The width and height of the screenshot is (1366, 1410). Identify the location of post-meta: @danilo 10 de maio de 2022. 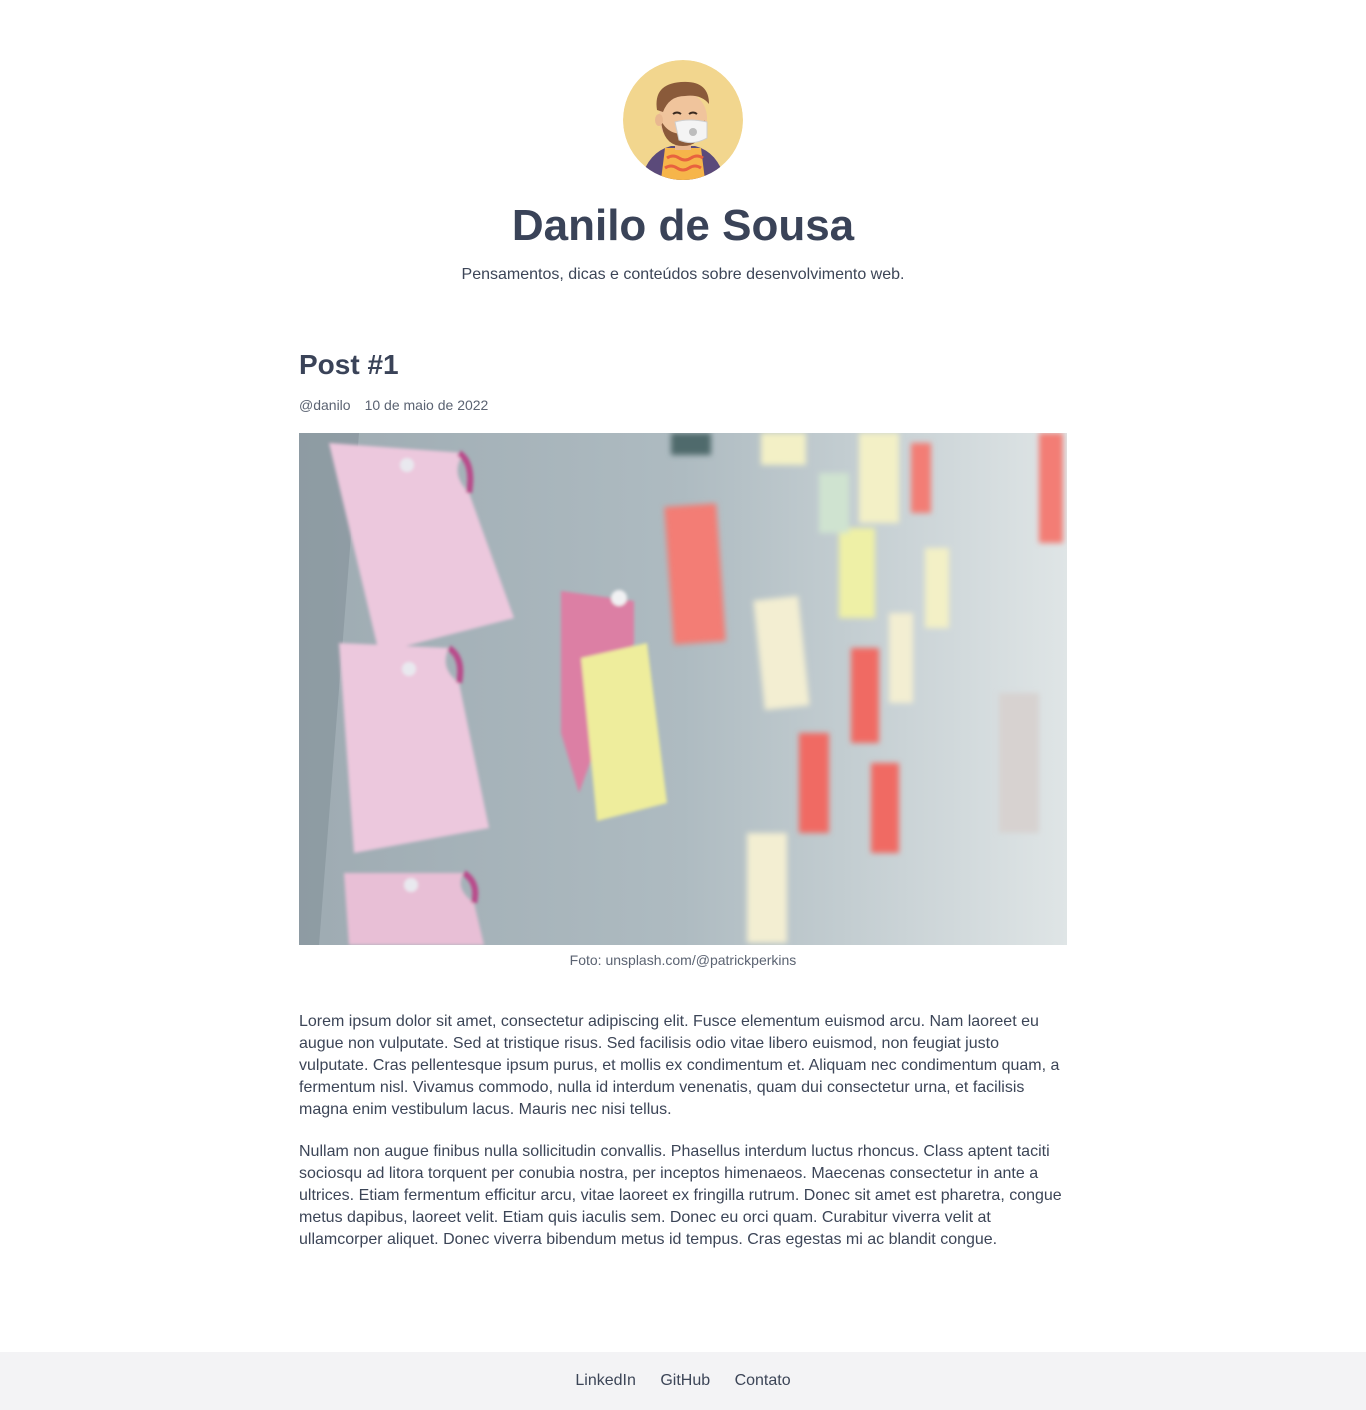
(683, 405).